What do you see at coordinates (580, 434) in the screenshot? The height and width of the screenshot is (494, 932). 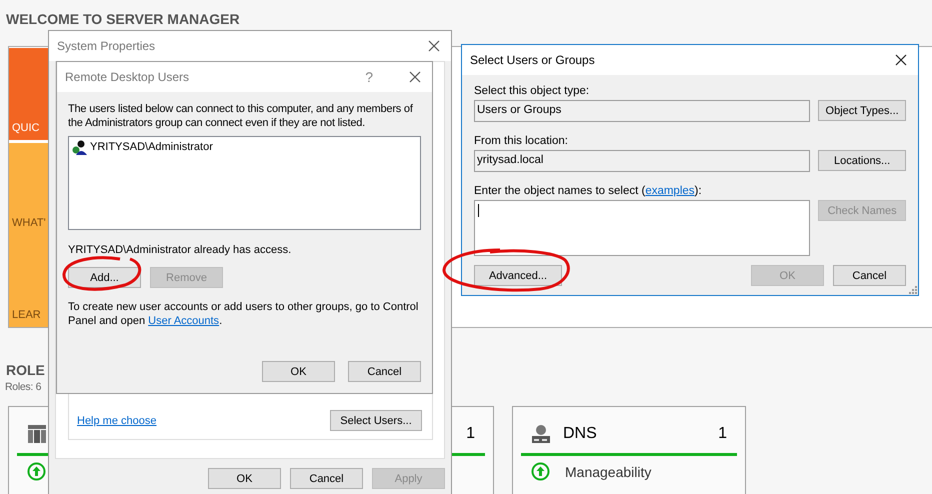 I see `role-name: DNS` at bounding box center [580, 434].